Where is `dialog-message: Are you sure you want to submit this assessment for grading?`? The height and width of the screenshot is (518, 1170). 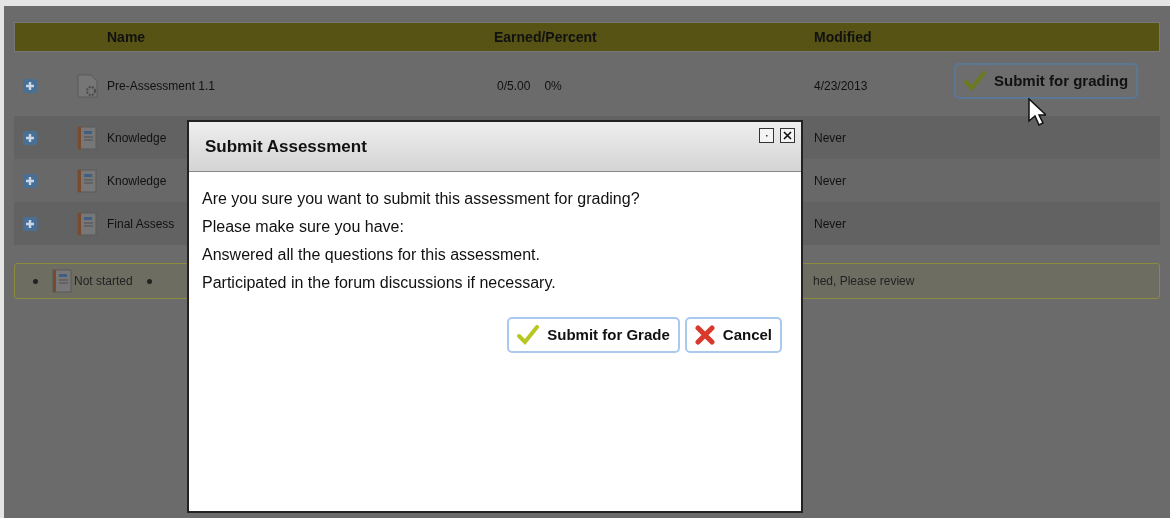
dialog-message: Are you sure you want to submit this assessment for grading? is located at coordinates (421, 198).